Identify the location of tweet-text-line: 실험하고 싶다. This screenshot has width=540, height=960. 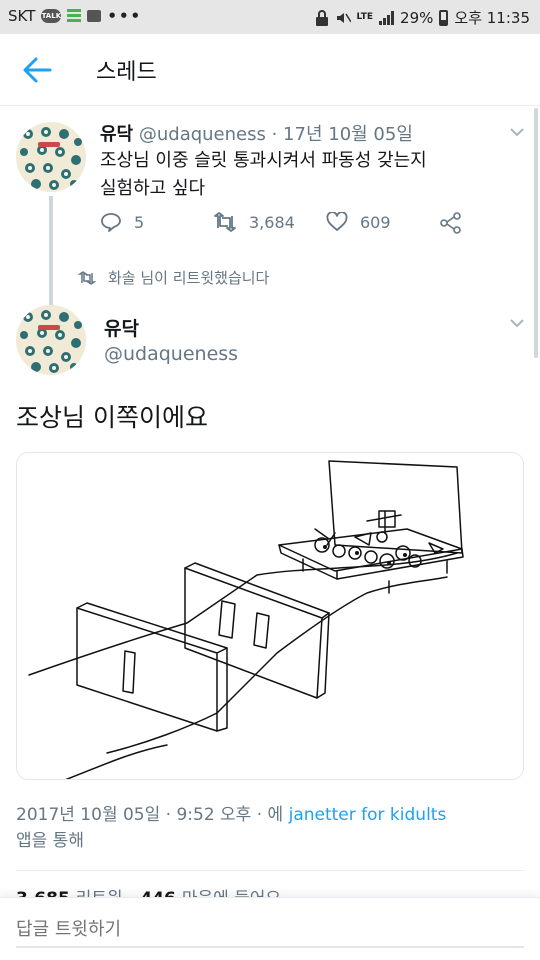
(153, 188).